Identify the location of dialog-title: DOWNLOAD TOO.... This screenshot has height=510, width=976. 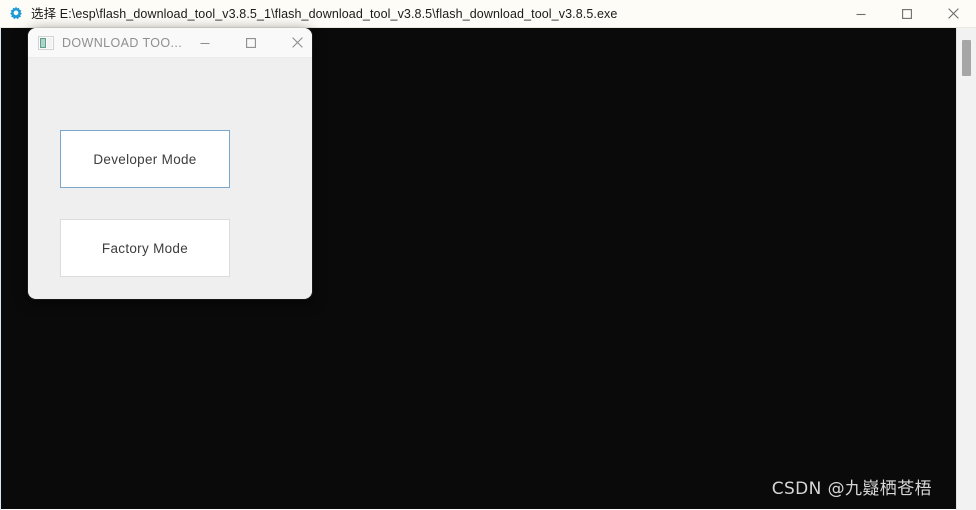
(122, 42).